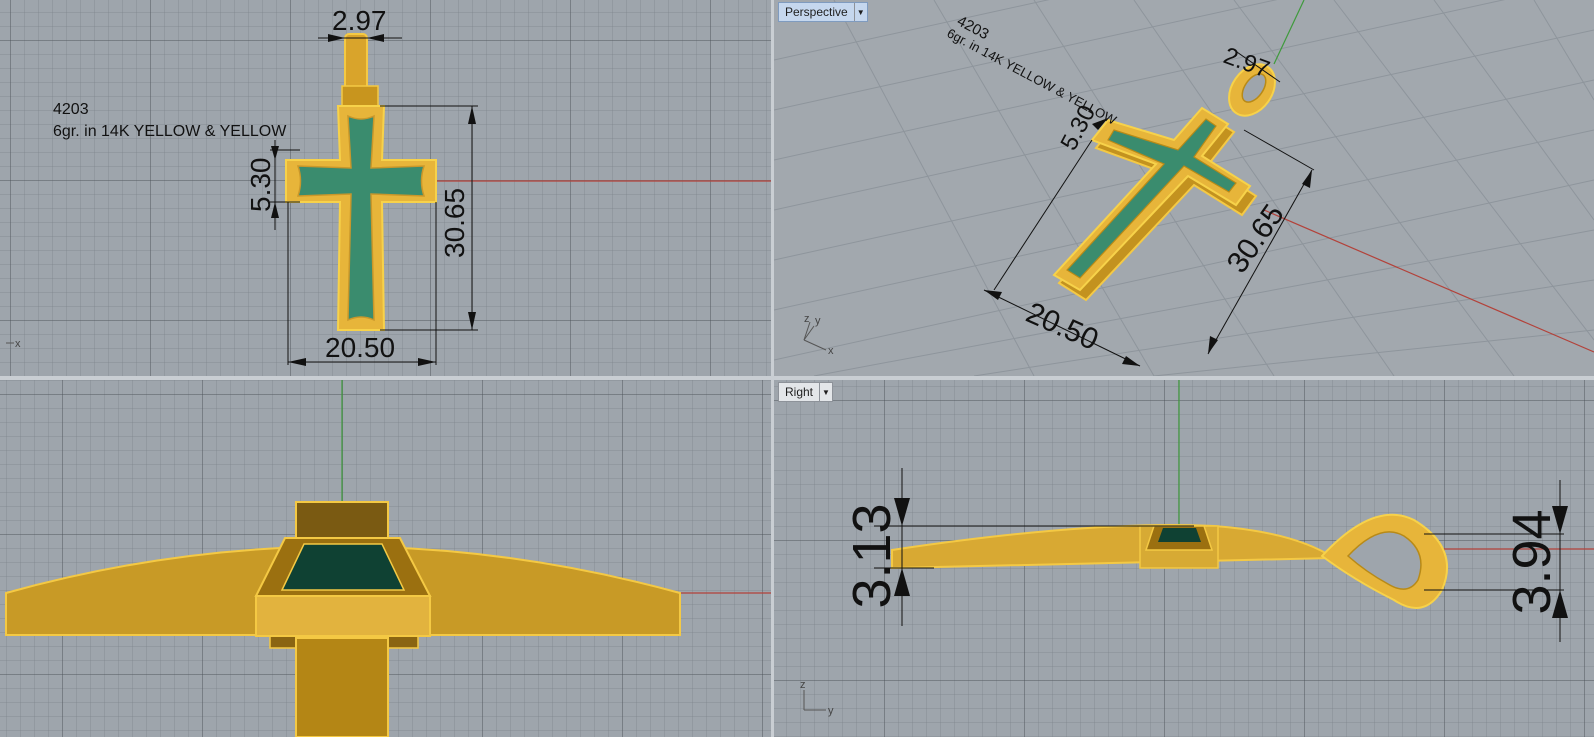 This screenshot has height=737, width=1594. What do you see at coordinates (359, 20) in the screenshot?
I see `dim-bail-width: 2.97` at bounding box center [359, 20].